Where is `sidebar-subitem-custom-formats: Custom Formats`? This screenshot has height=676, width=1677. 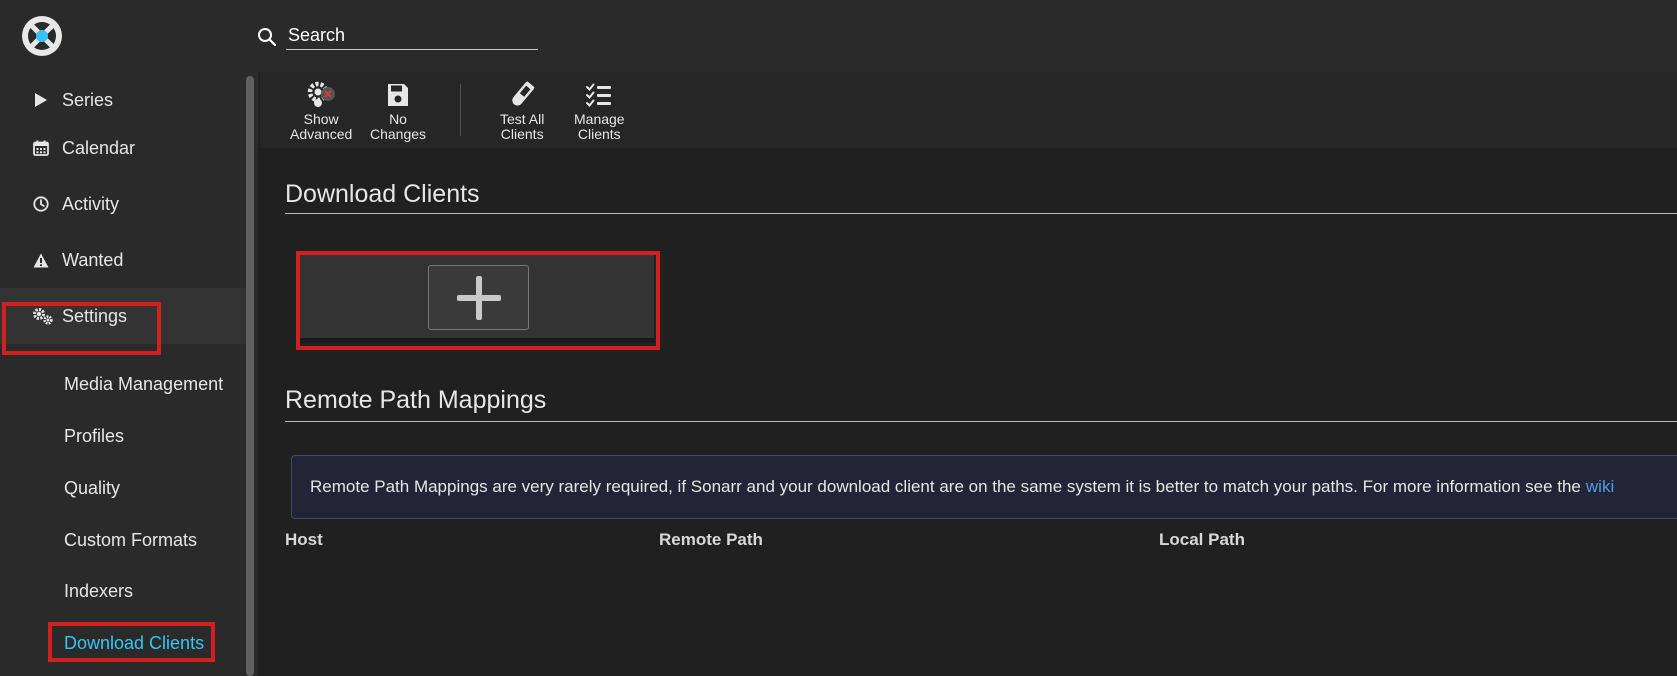
sidebar-subitem-custom-formats: Custom Formats is located at coordinates (130, 540).